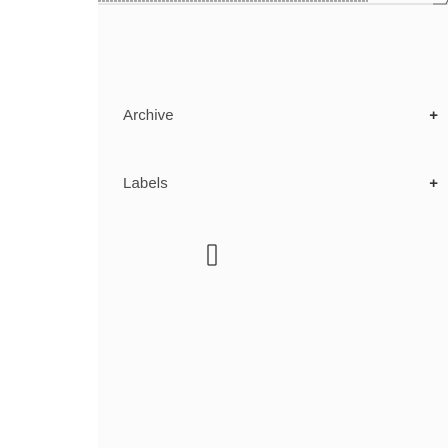 The width and height of the screenshot is (448, 448). I want to click on section-labels-label: Labels, so click(145, 183).